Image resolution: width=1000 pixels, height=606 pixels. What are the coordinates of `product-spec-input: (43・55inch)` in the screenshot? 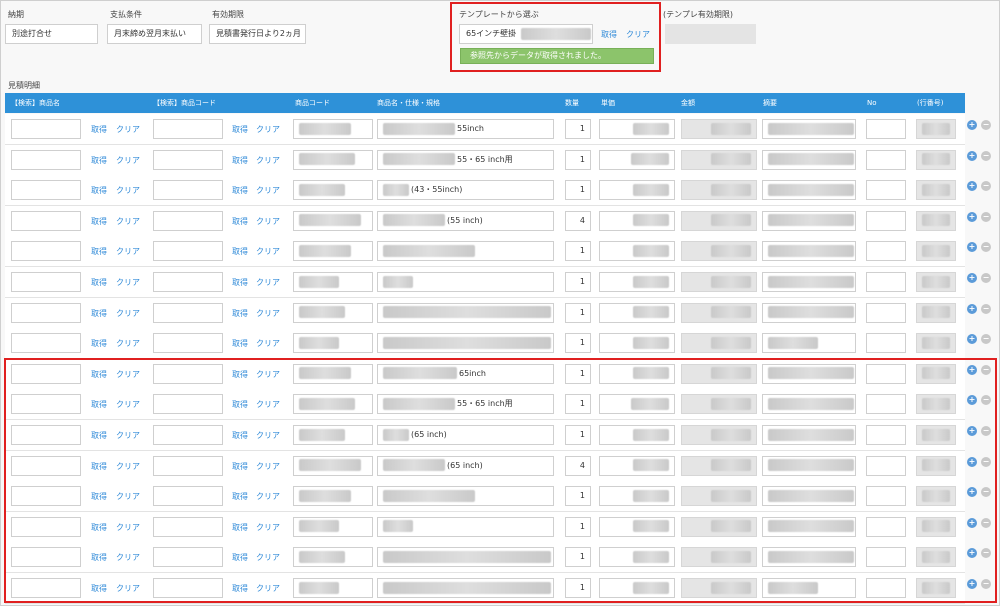 It's located at (465, 190).